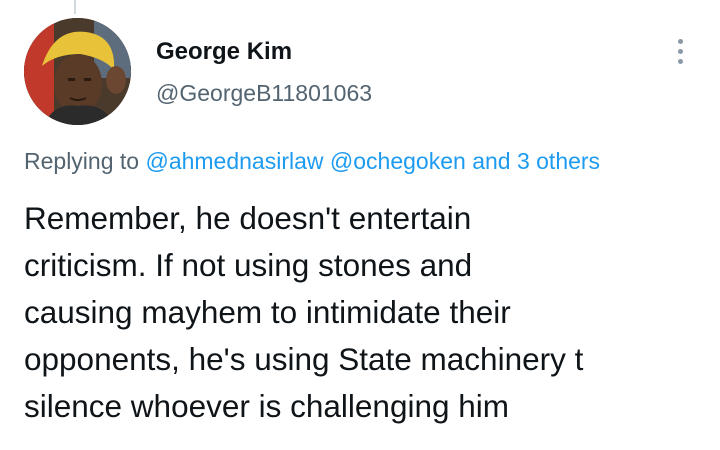 The height and width of the screenshot is (450, 720). I want to click on thread-connector-line, so click(75, 7).